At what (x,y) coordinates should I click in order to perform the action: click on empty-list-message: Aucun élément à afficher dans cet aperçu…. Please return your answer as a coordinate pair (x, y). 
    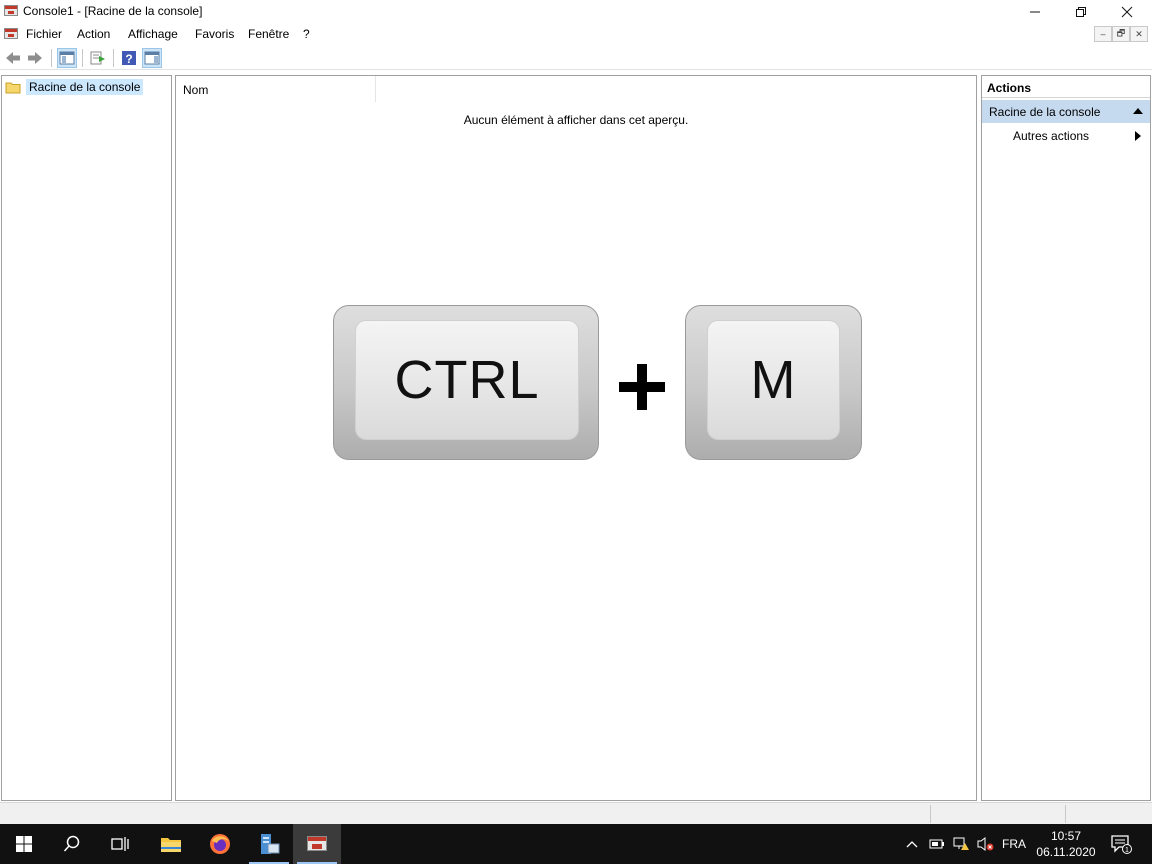
    Looking at the image, I should click on (576, 120).